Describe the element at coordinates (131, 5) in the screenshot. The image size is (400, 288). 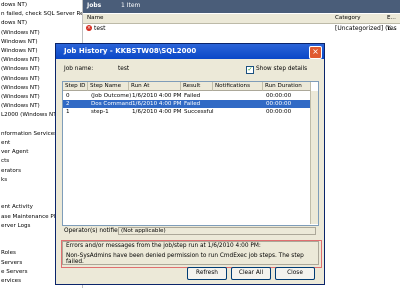
I see `jobs-item-count: 1 Item` at that location.